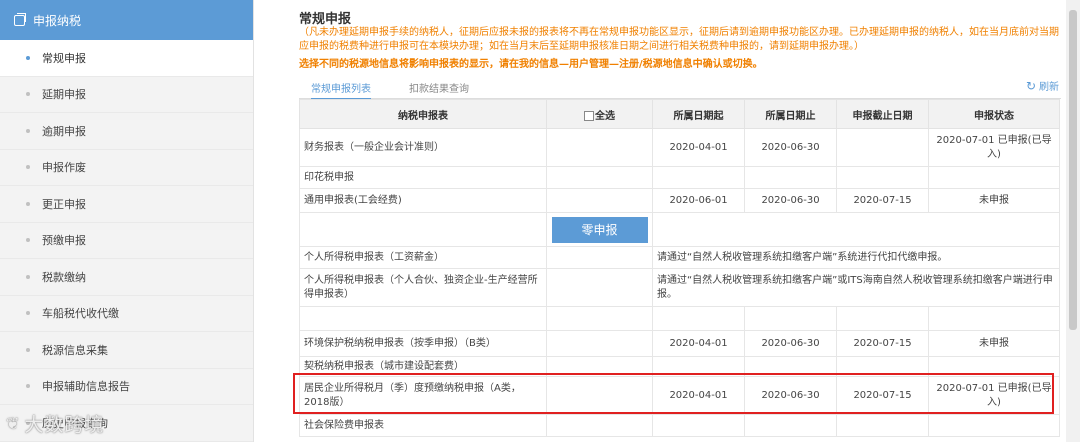  What do you see at coordinates (64, 58) in the screenshot?
I see `sidebar-item-label: 常规申报` at bounding box center [64, 58].